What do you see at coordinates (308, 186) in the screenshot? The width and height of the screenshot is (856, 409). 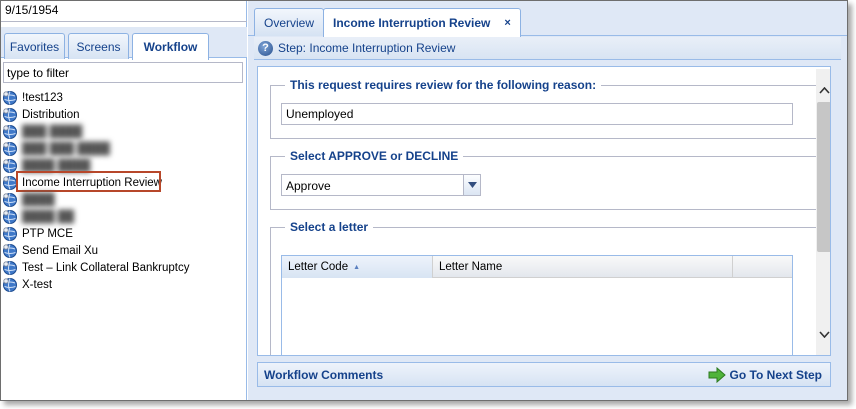 I see `decision-value: Approve` at bounding box center [308, 186].